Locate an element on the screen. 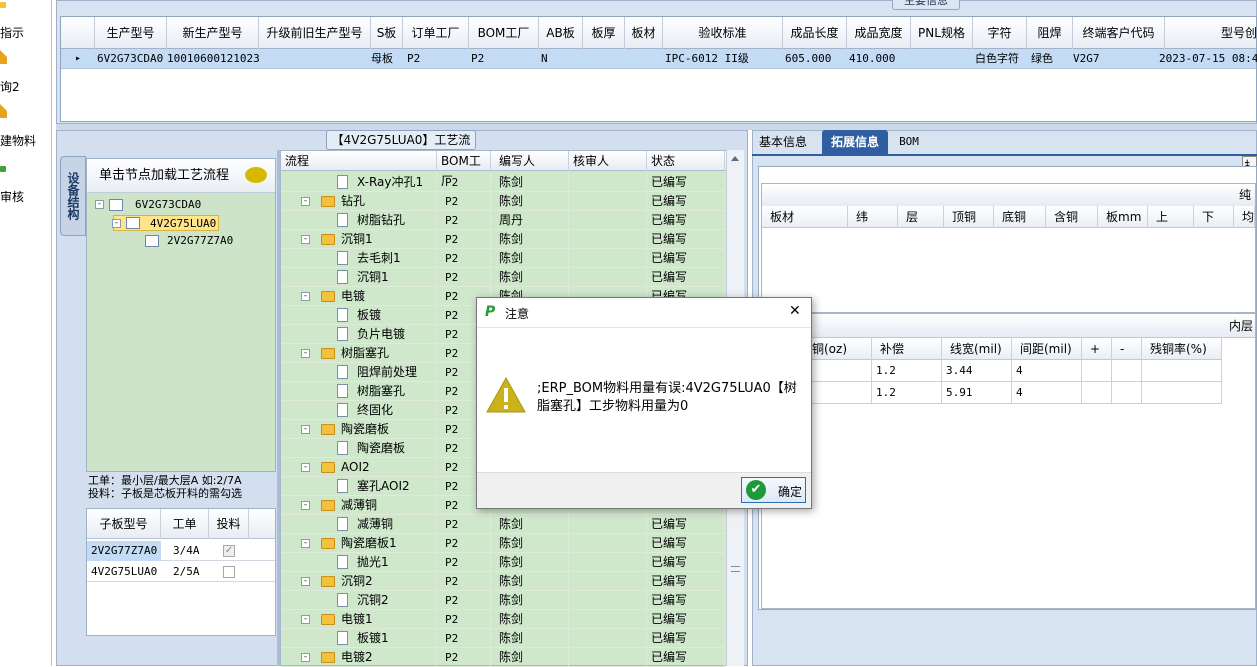  cell-old-model is located at coordinates (315, 59).